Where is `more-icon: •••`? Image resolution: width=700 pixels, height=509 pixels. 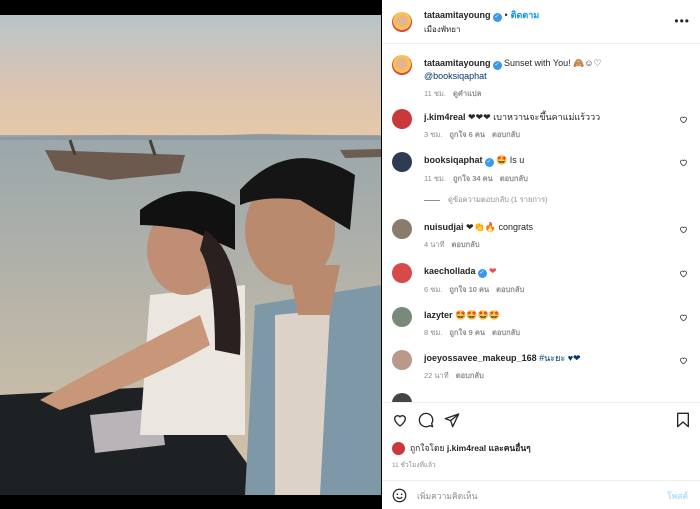 more-icon: ••• is located at coordinates (682, 21).